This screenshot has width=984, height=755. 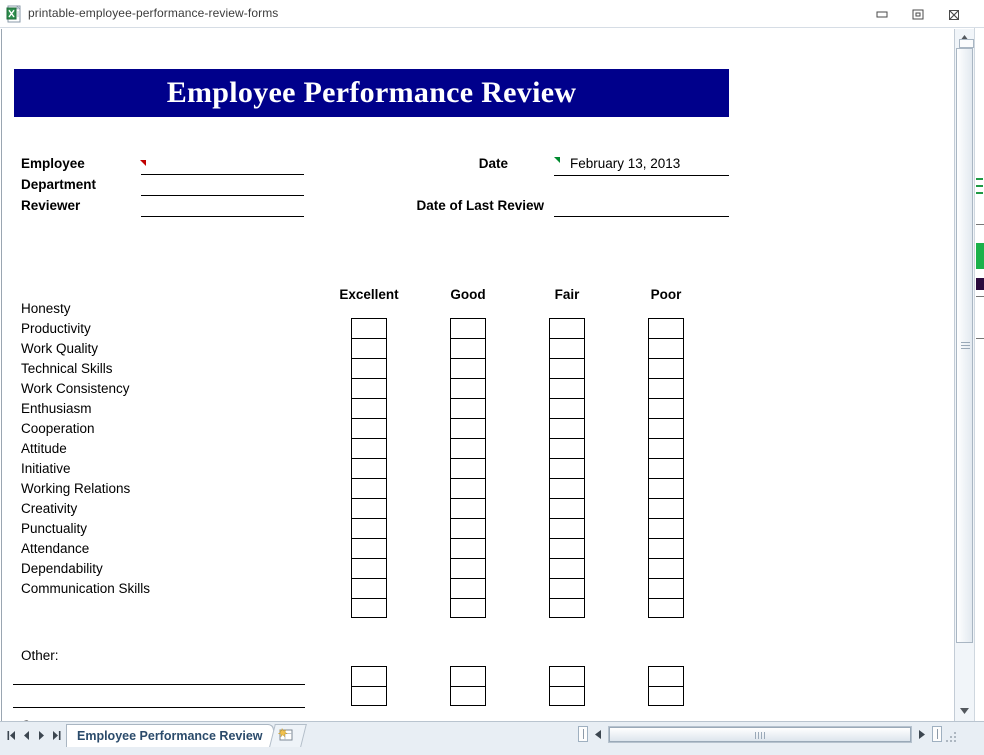 I want to click on horizontal-scrollbar-track, so click(x=760, y=734).